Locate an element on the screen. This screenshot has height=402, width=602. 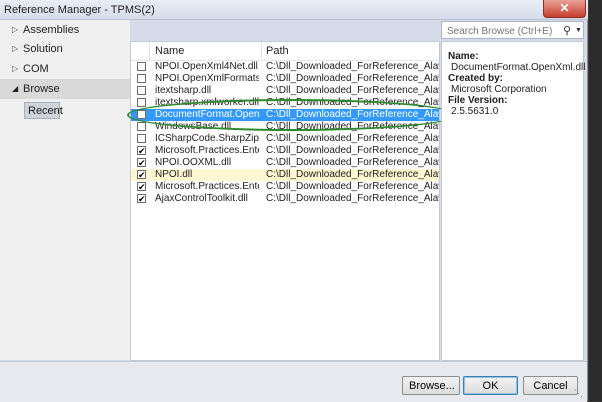
nav-item-assemblies: ▷ Assemblies is located at coordinates (65, 30).